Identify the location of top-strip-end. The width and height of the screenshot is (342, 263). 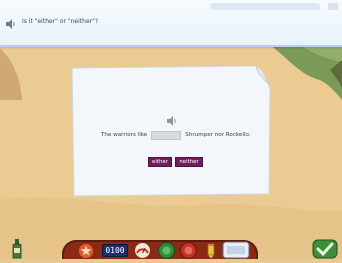
(333, 6).